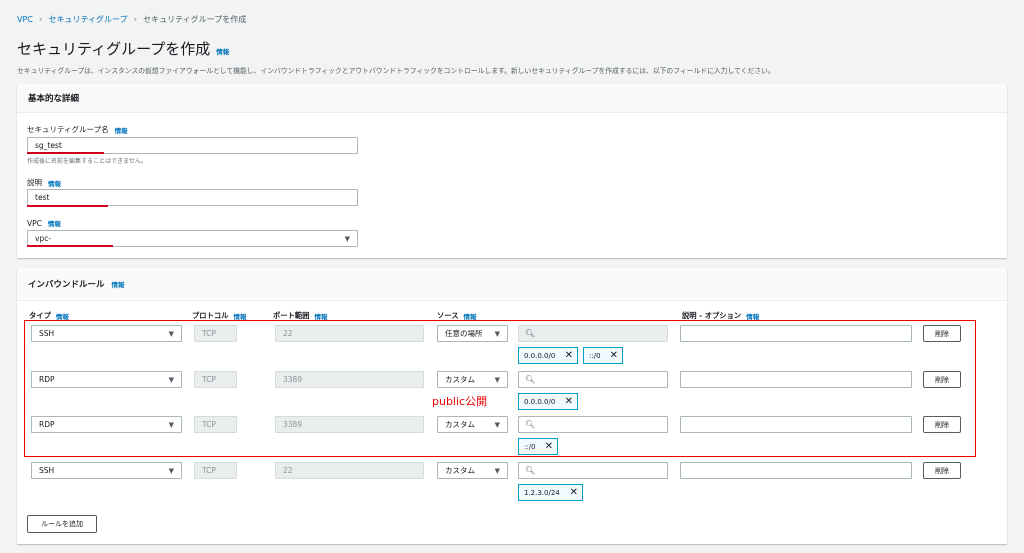 This screenshot has width=1024, height=553. What do you see at coordinates (87, 161) in the screenshot?
I see `sg-name-hint: 作成後に名前を編集することはできません。` at bounding box center [87, 161].